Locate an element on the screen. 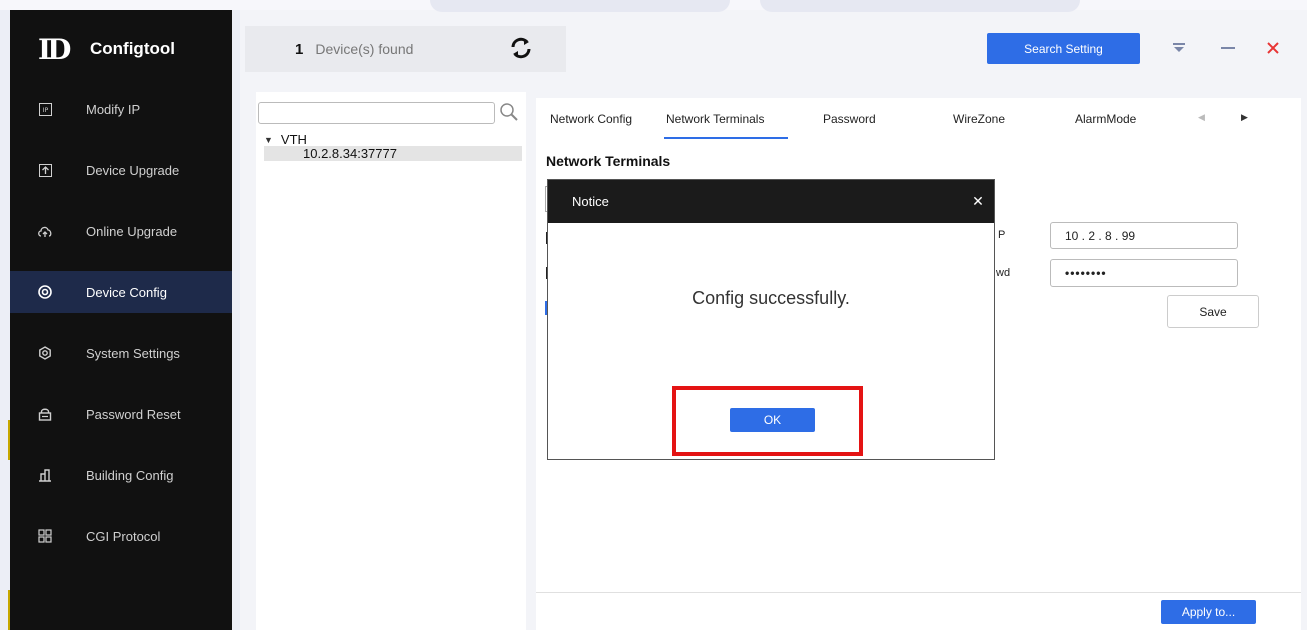 This screenshot has width=1307, height=630. device-count-label: Device(s) found is located at coordinates (364, 49).